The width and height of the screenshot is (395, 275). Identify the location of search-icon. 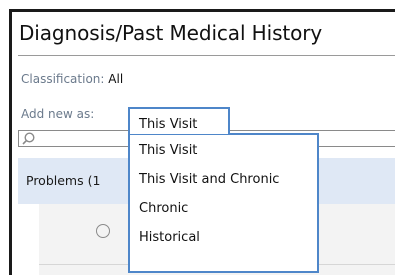
(28, 138).